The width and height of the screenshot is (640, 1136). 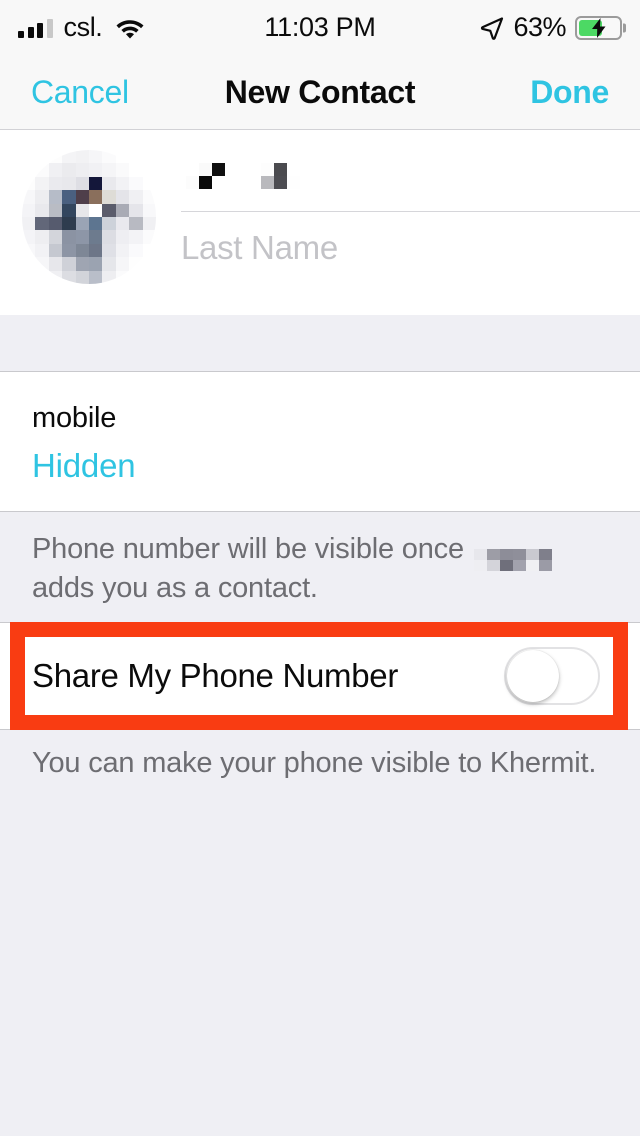 I want to click on status-bar: csl. 11:03 PM 63%, so click(x=320, y=27).